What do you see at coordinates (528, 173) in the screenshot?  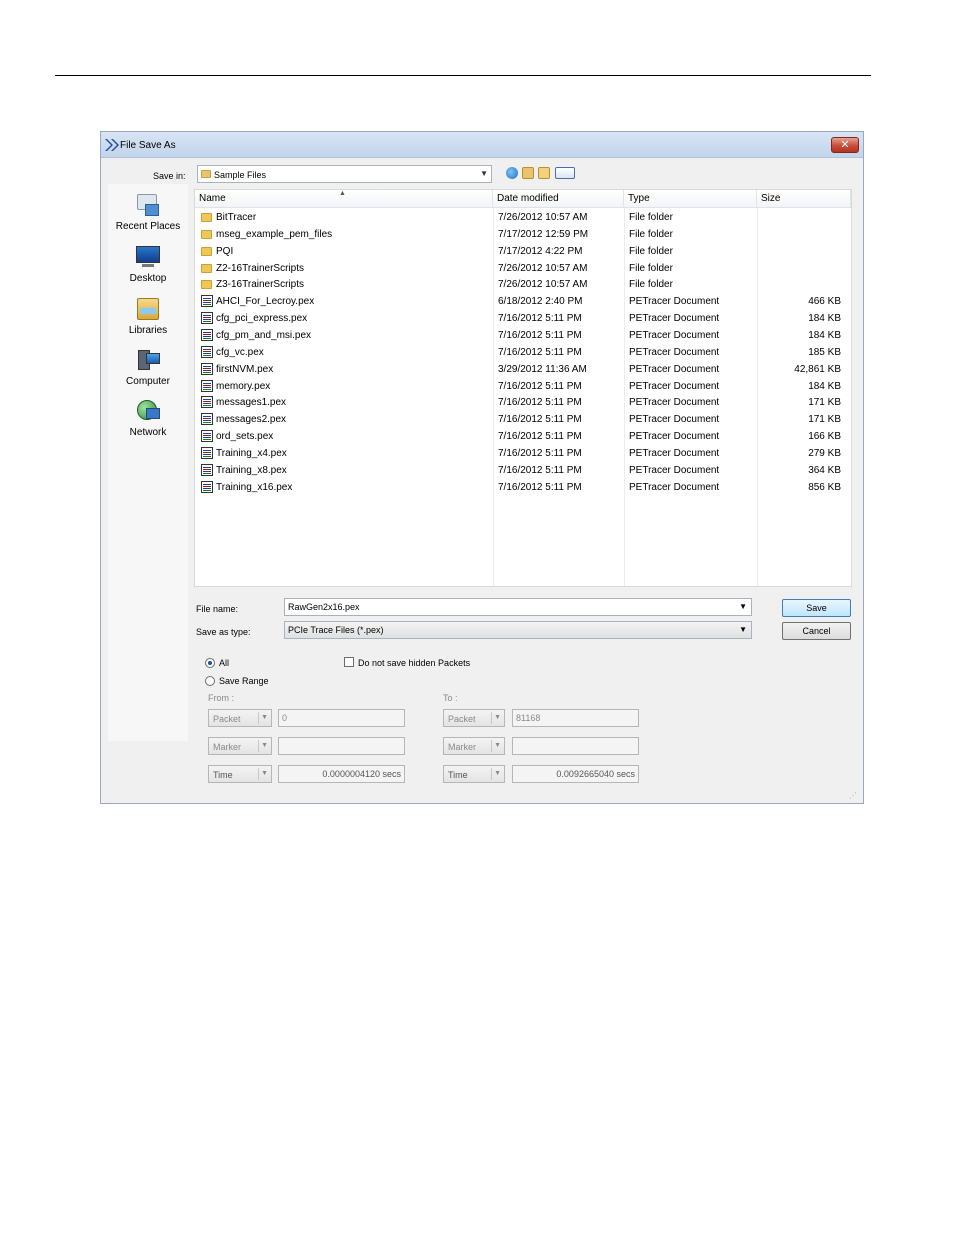 I see `up-folder-icon` at bounding box center [528, 173].